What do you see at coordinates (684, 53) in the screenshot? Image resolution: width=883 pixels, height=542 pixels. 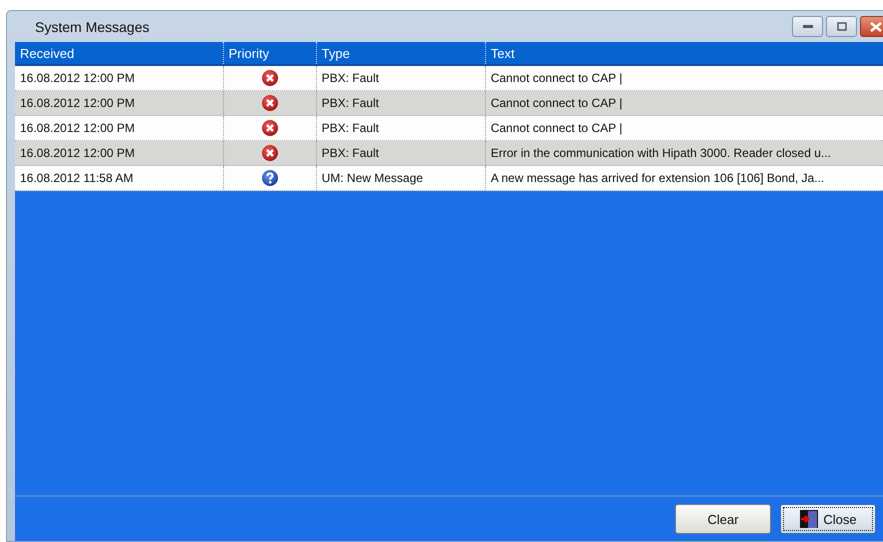 I see `column-header: Text` at bounding box center [684, 53].